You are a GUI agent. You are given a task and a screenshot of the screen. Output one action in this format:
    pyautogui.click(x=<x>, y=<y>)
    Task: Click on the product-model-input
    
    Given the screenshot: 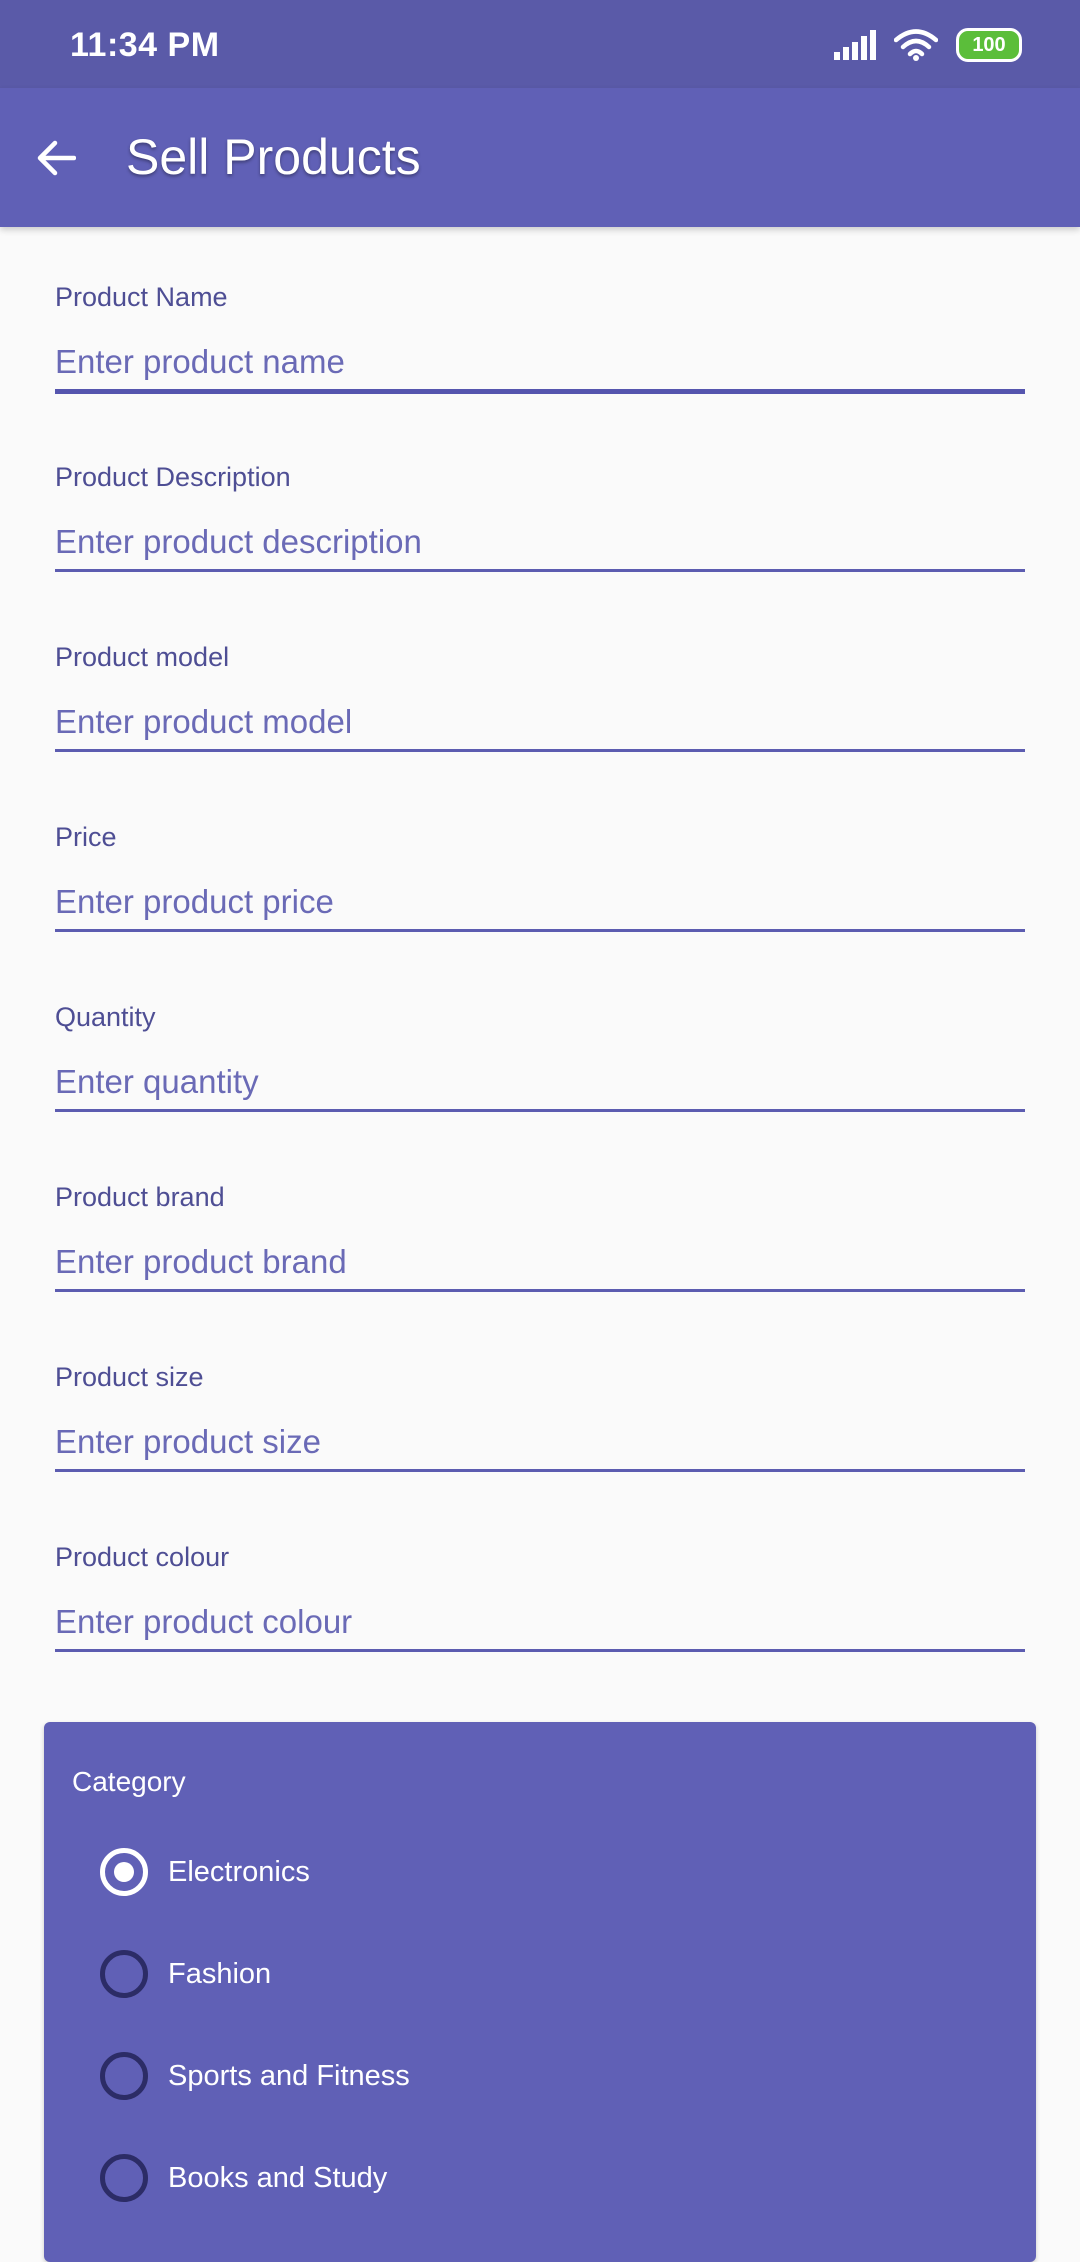 What is the action you would take?
    pyautogui.click(x=540, y=723)
    